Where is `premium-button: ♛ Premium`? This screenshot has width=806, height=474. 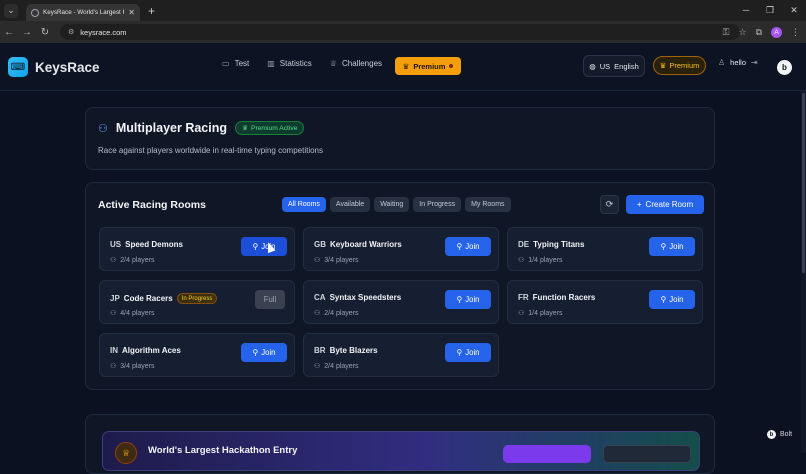 premium-button: ♛ Premium is located at coordinates (428, 66).